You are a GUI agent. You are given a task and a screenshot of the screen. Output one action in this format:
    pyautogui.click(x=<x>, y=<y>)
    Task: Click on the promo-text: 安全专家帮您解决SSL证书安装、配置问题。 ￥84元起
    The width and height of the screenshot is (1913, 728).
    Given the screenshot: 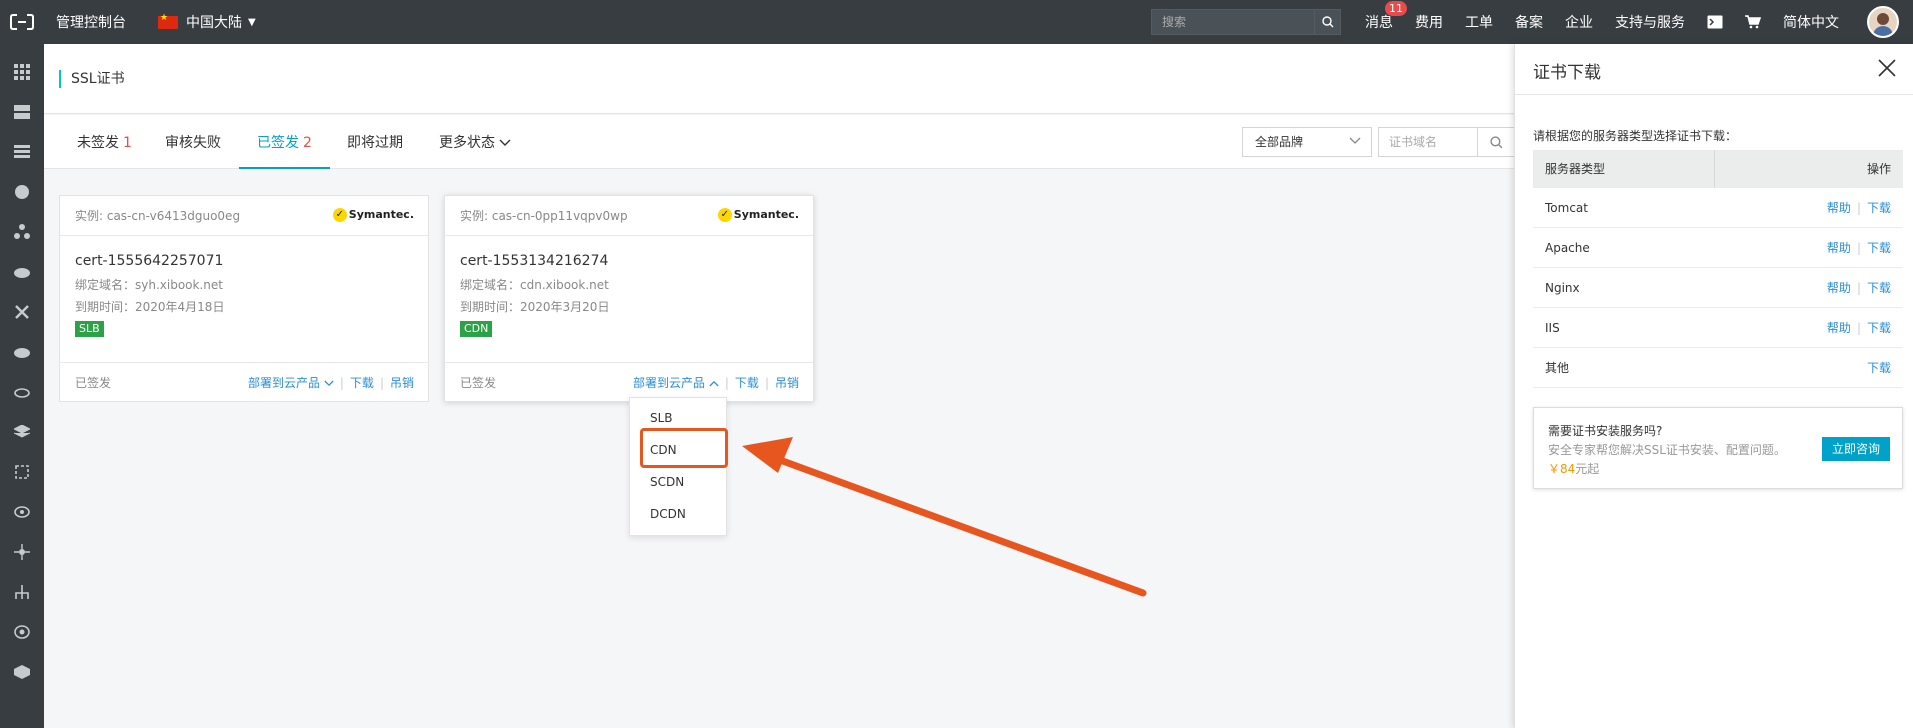 What is the action you would take?
    pyautogui.click(x=1679, y=460)
    